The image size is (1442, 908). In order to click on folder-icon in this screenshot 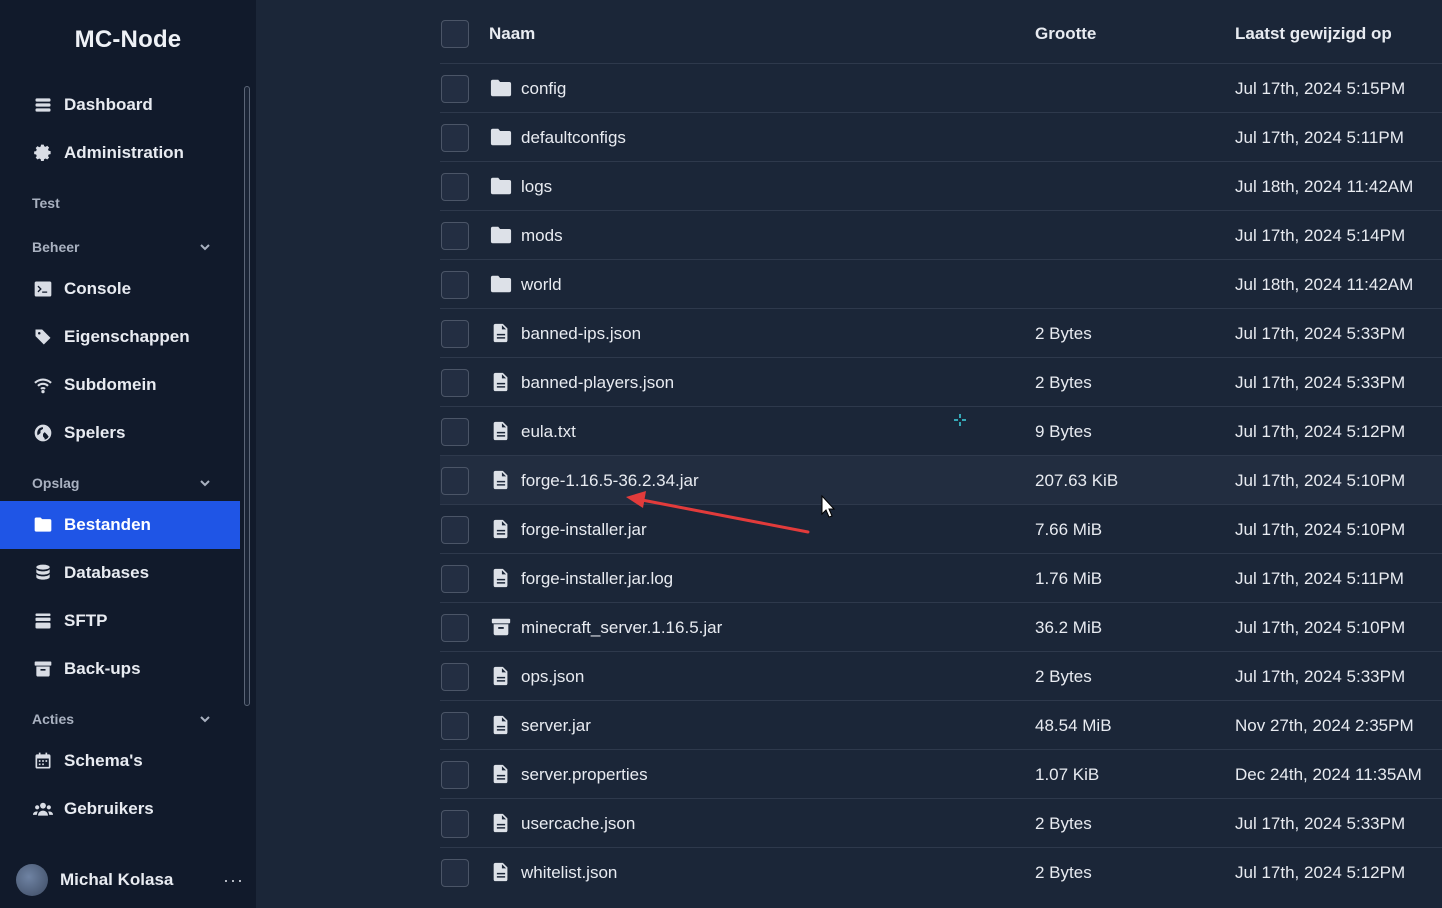, I will do `click(501, 88)`.